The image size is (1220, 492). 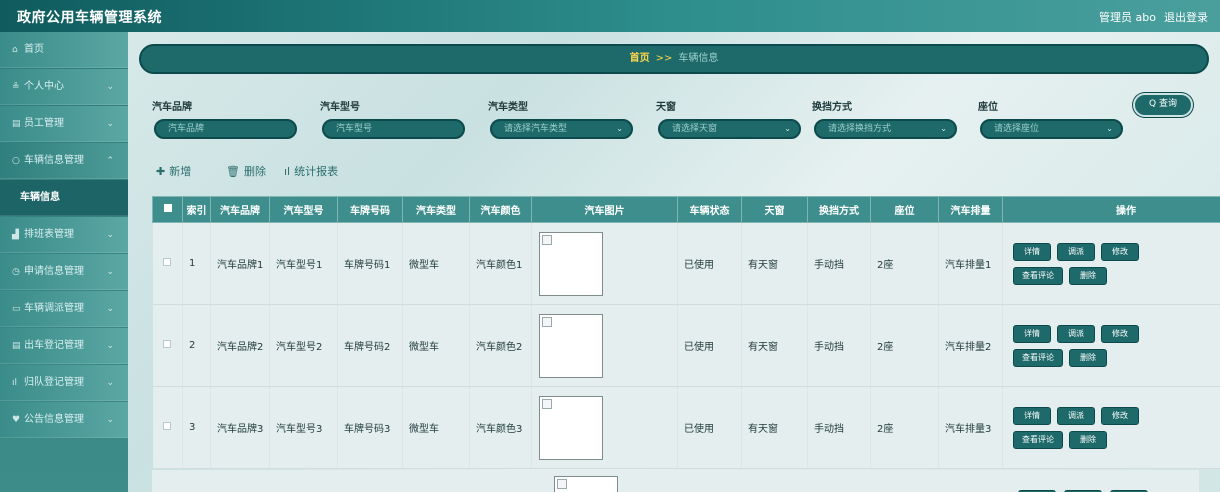 What do you see at coordinates (64, 420) in the screenshot?
I see `sidebar-item-10: ♥ 公告信息管理 ⌄` at bounding box center [64, 420].